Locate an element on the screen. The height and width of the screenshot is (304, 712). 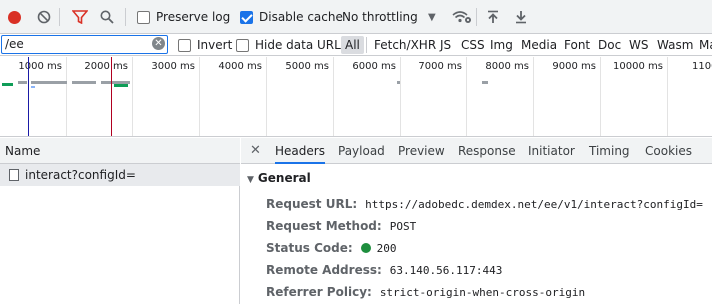
clear-filter-icon: ✕ is located at coordinates (158, 43).